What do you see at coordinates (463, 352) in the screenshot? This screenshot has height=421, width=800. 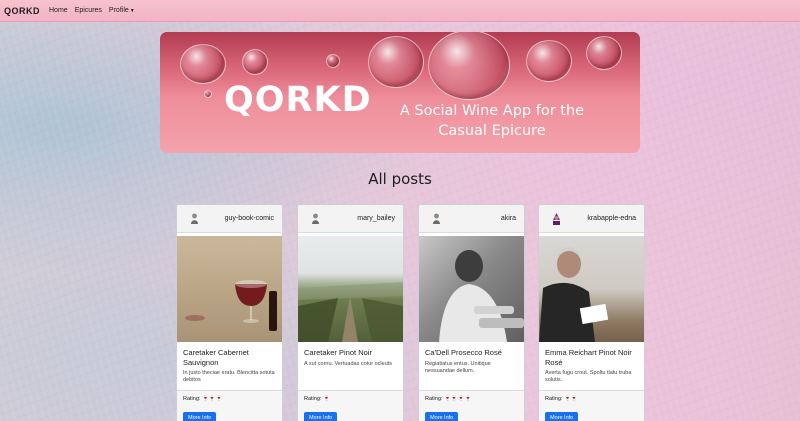 I see `post-title: Ca'Dell Prosecco Rosé` at bounding box center [463, 352].